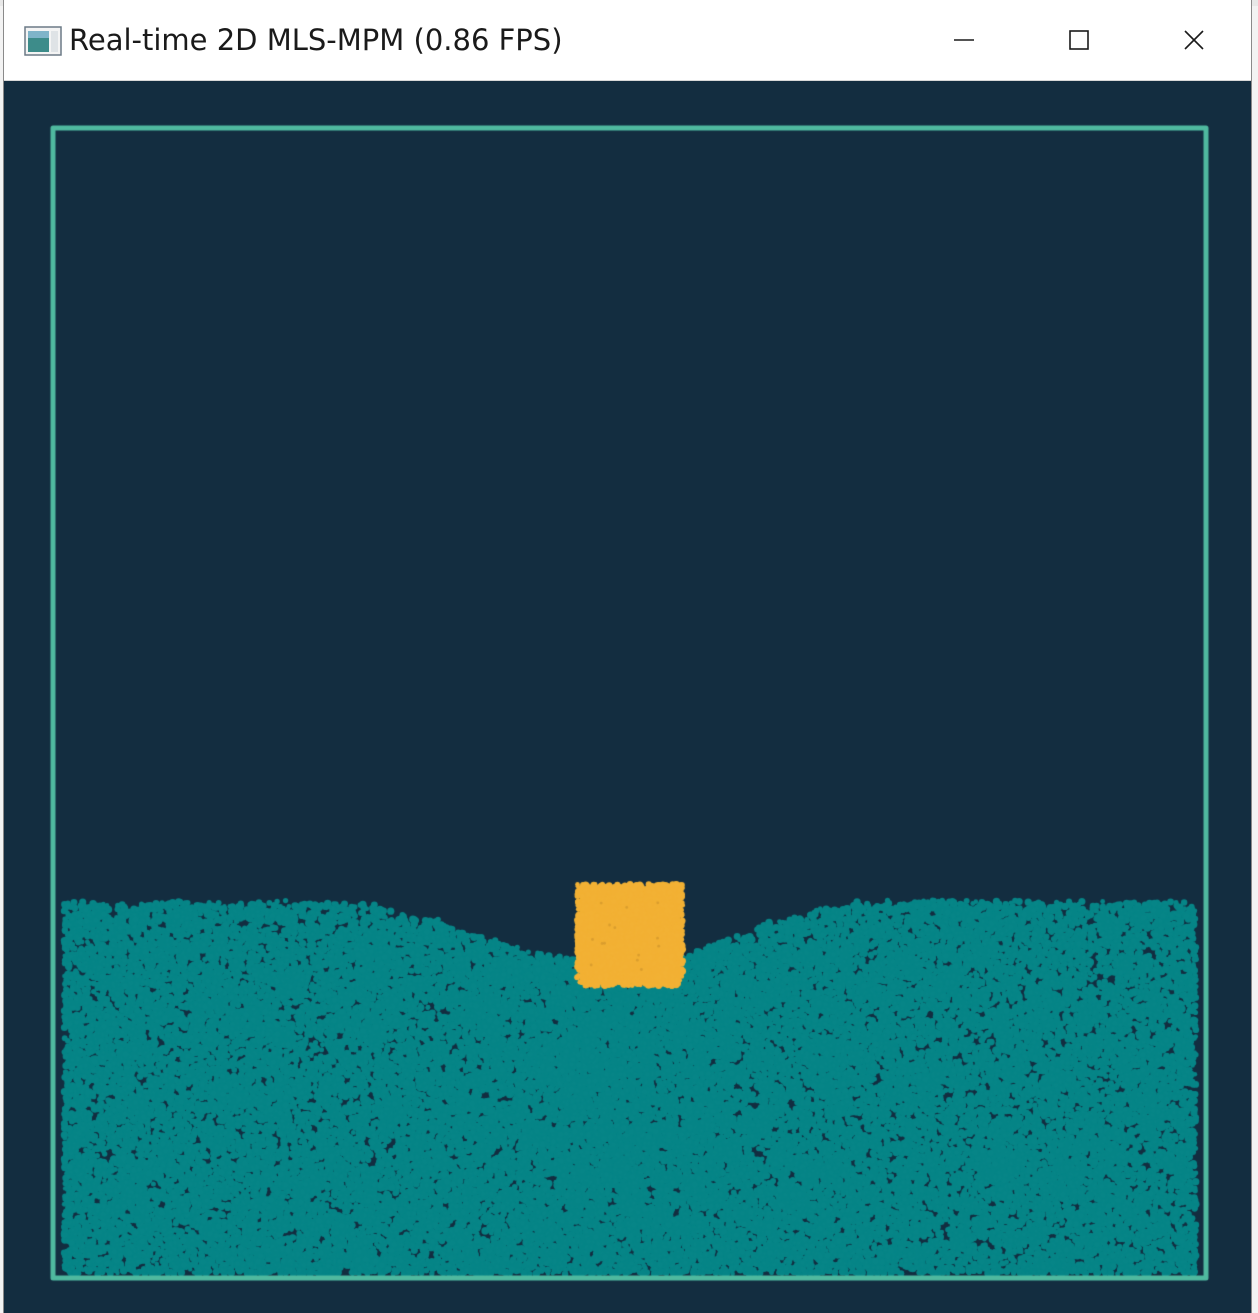 This screenshot has height=1313, width=1258. What do you see at coordinates (316, 40) in the screenshot?
I see `window-title: Real-time 2D MLS-MPM (0.86 FPS)` at bounding box center [316, 40].